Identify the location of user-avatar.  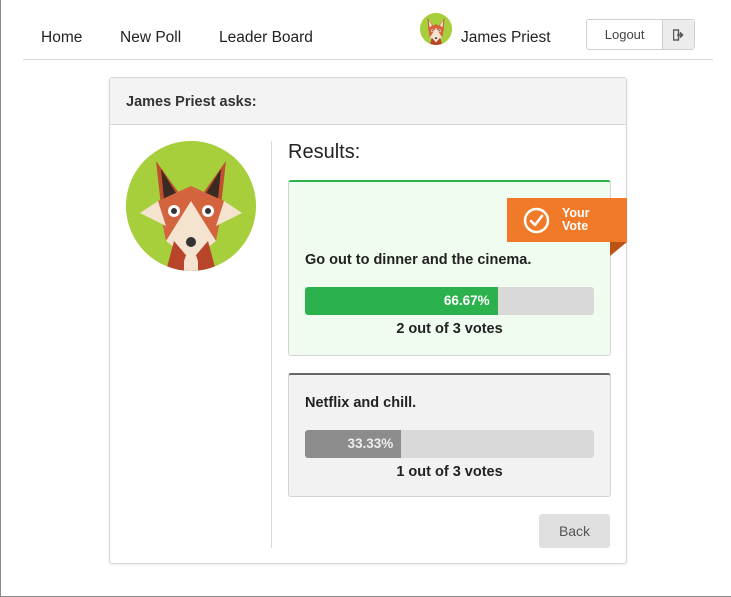
(436, 29).